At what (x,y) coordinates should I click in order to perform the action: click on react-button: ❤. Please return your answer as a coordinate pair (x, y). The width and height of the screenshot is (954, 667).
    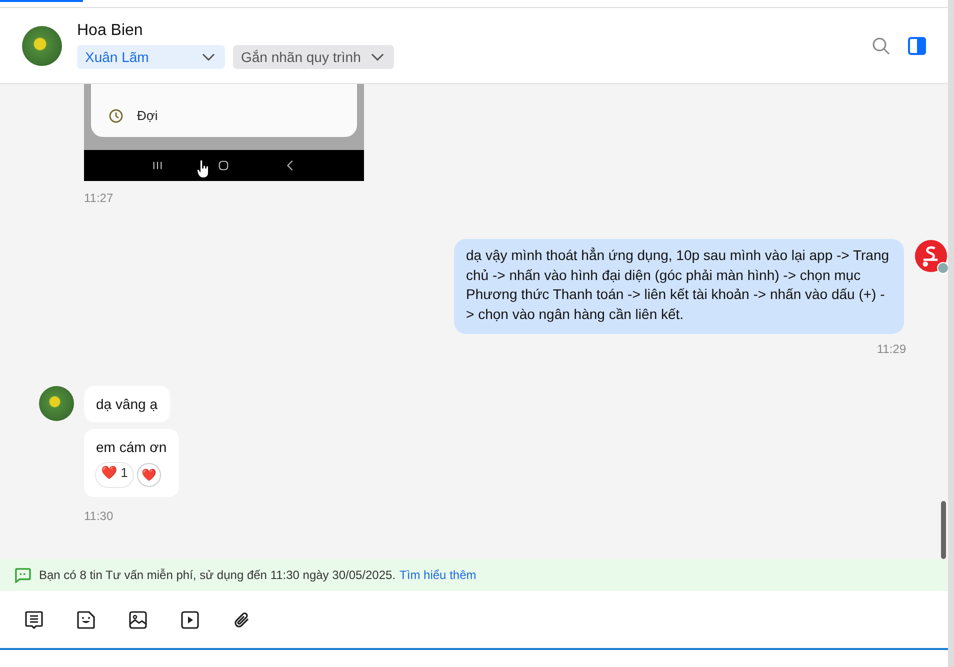
    Looking at the image, I should click on (148, 475).